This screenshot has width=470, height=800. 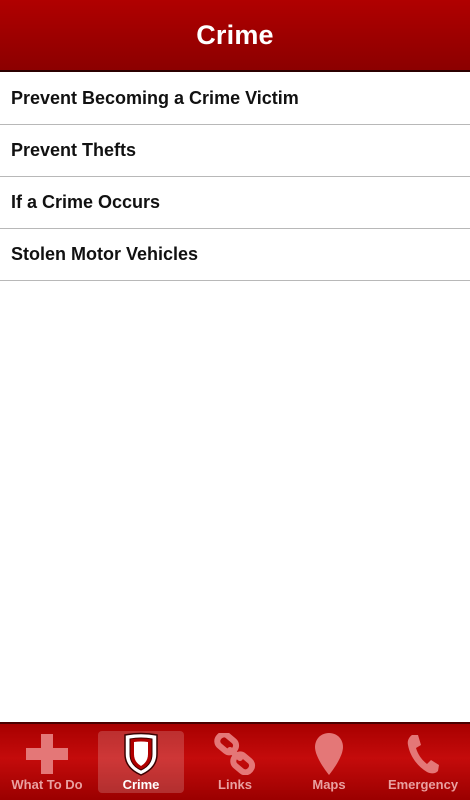 I want to click on list-item-prevent-thefts: Prevent Thefts, so click(x=235, y=151).